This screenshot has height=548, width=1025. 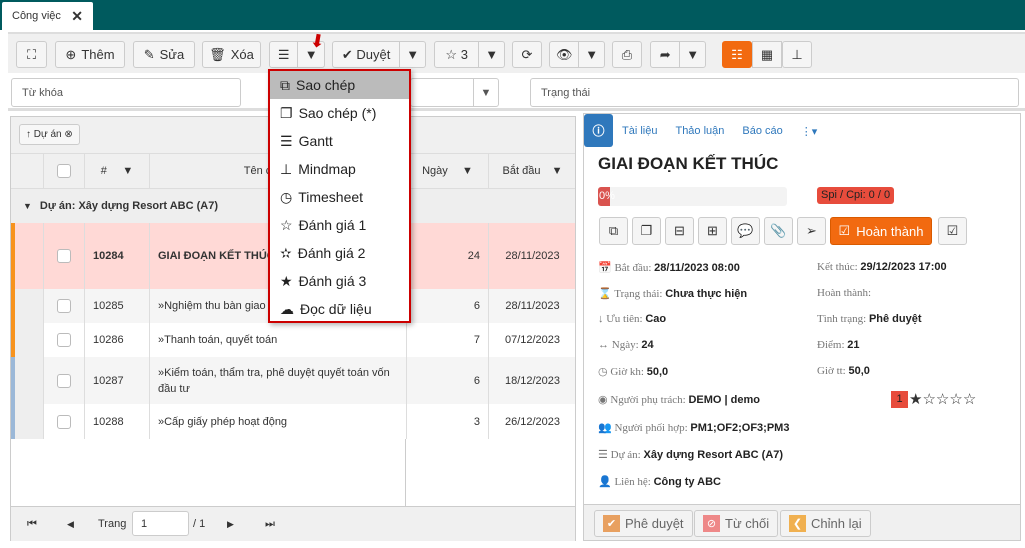 What do you see at coordinates (469, 54) in the screenshot?
I see `rating-button: ☆ 3 ▼` at bounding box center [469, 54].